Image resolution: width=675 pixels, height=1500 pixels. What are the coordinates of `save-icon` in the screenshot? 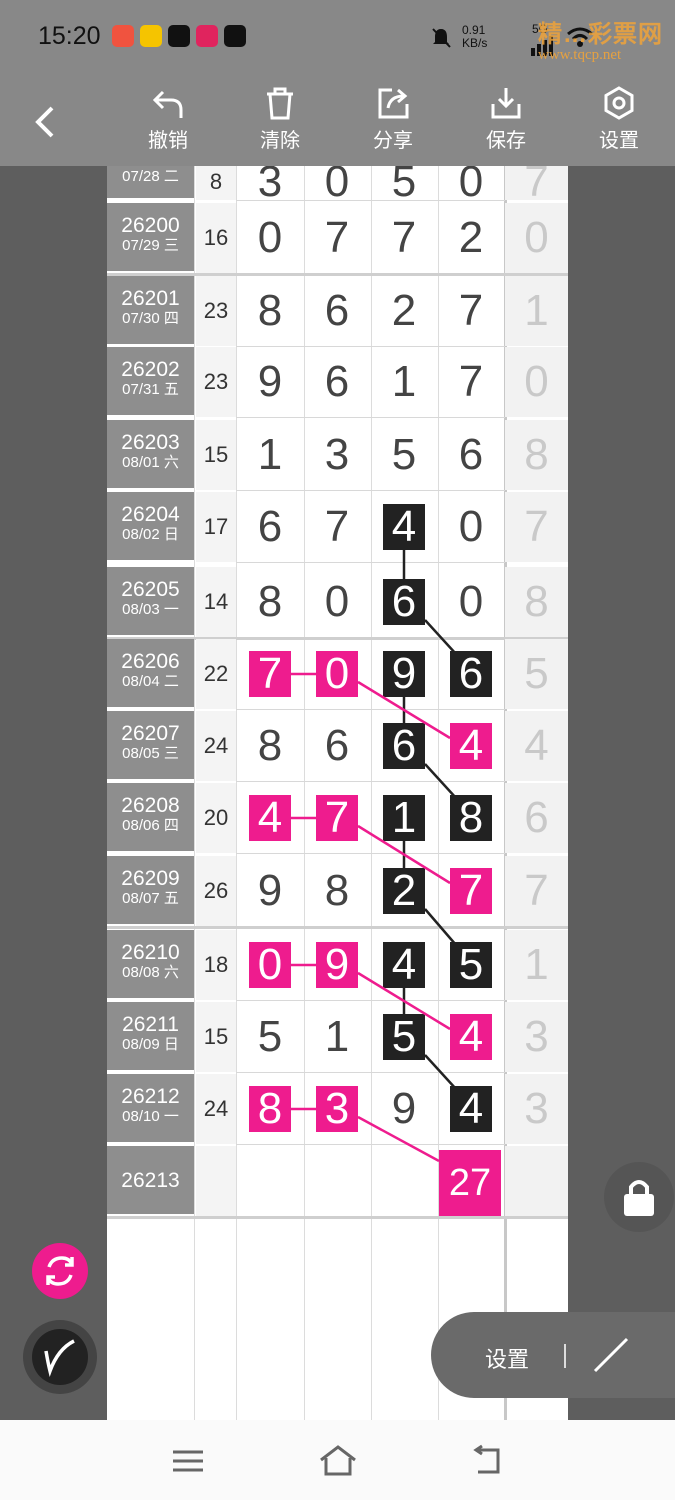 It's located at (506, 103).